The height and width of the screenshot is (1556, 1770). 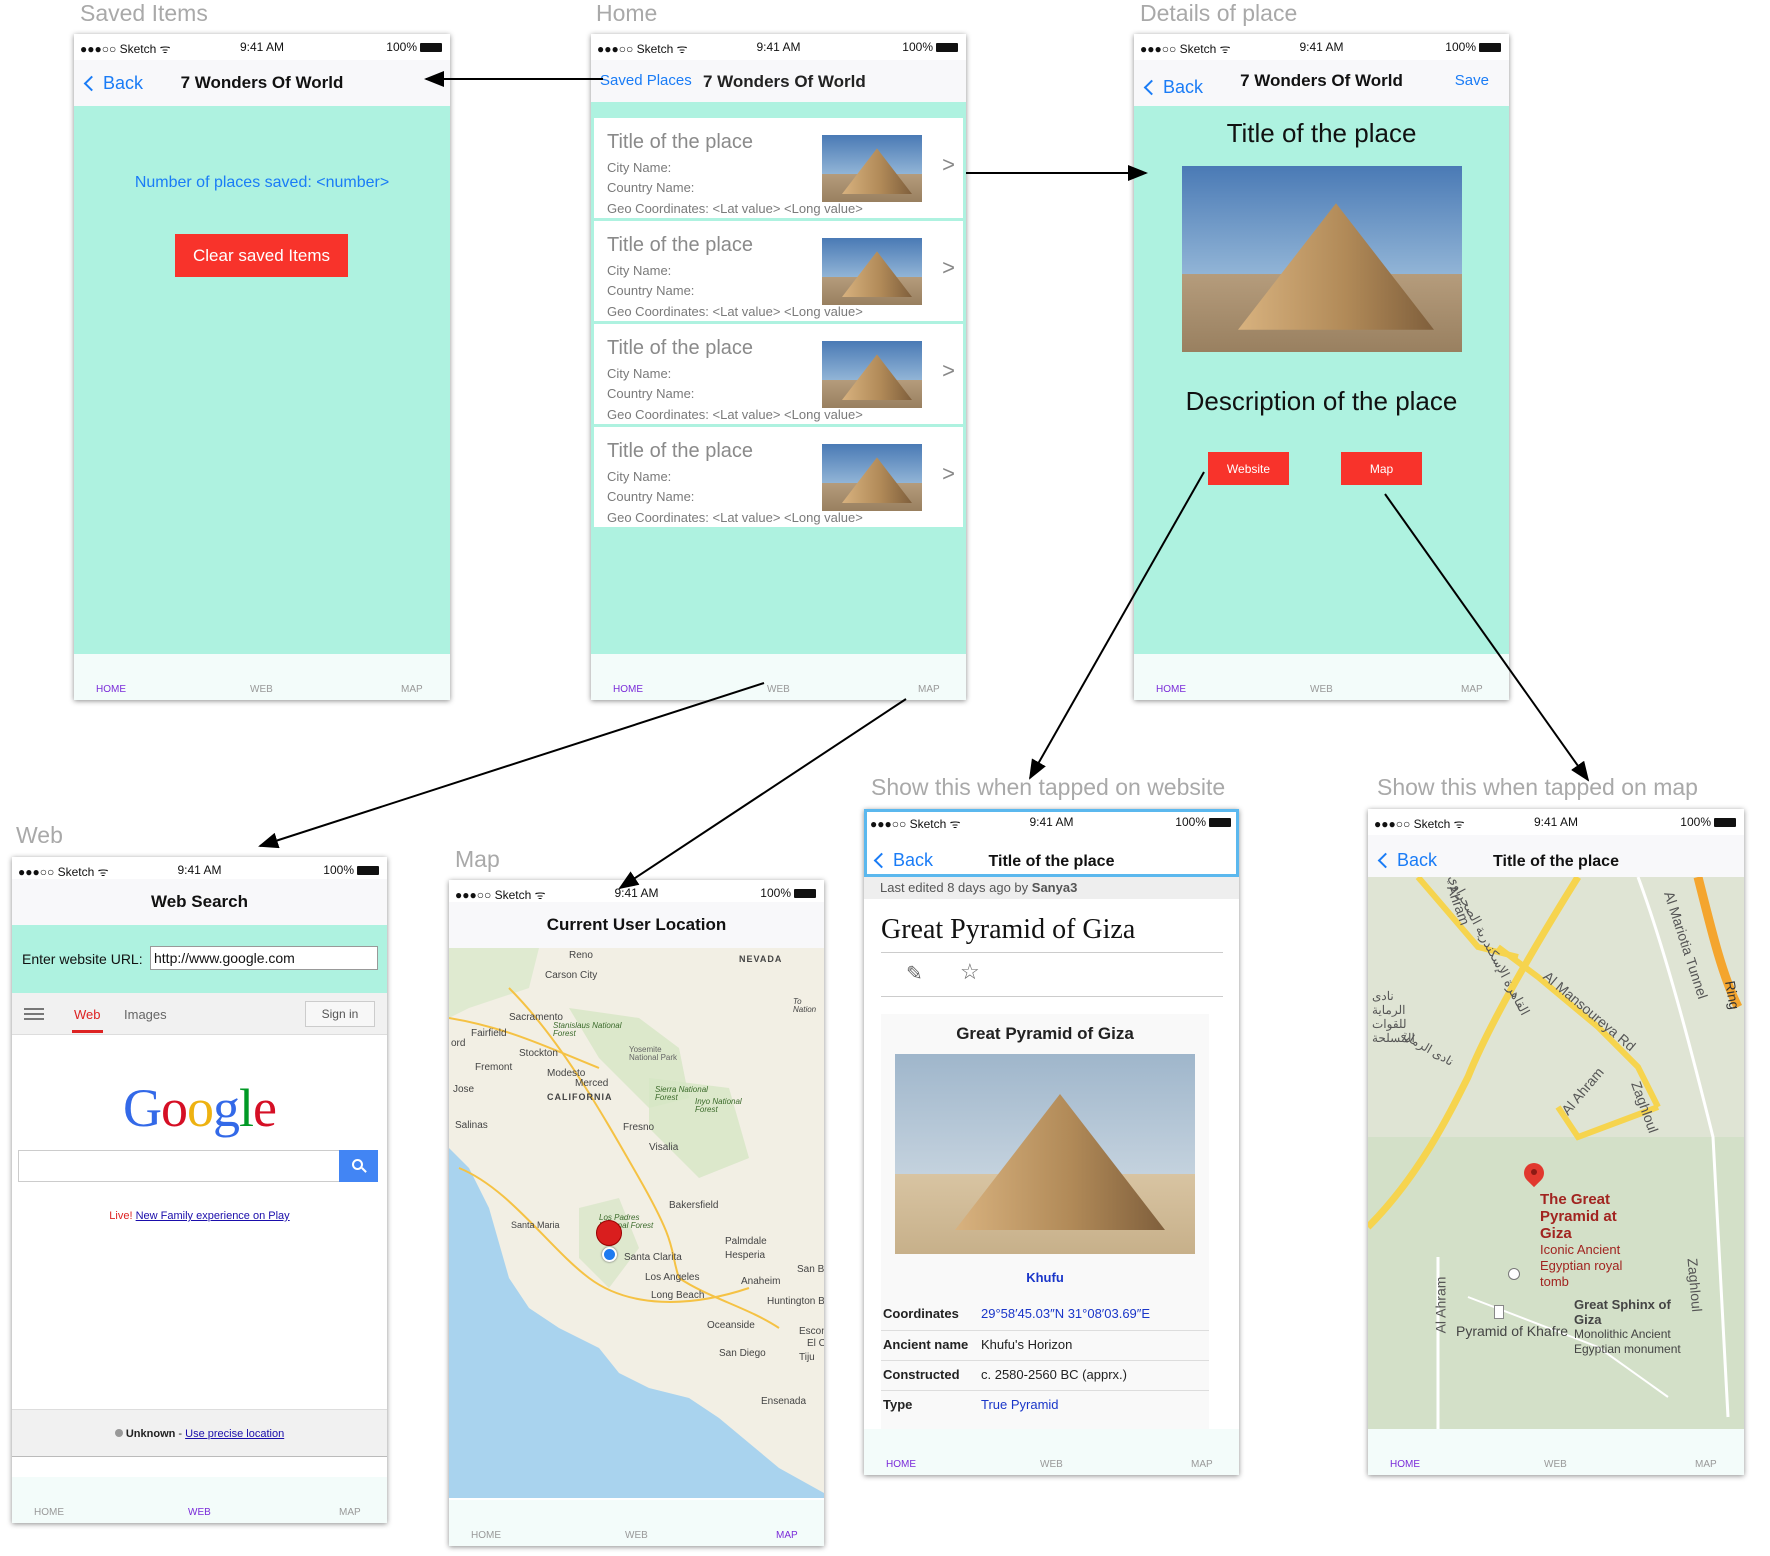 I want to click on saved-places-button: Saved Places, so click(x=646, y=80).